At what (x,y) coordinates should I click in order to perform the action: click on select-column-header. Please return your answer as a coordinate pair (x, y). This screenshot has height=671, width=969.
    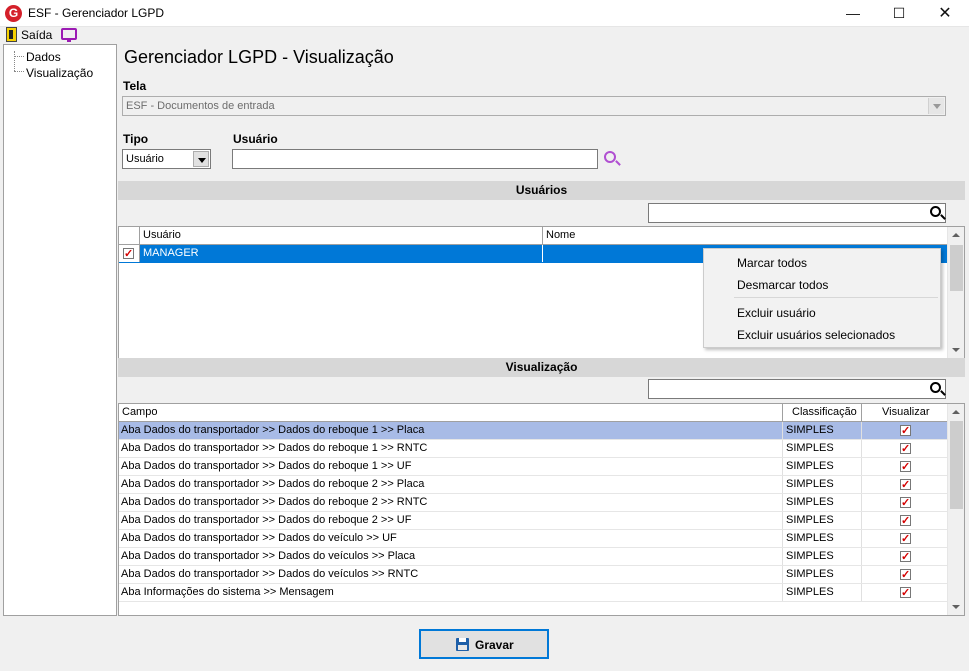
    Looking at the image, I should click on (129, 235).